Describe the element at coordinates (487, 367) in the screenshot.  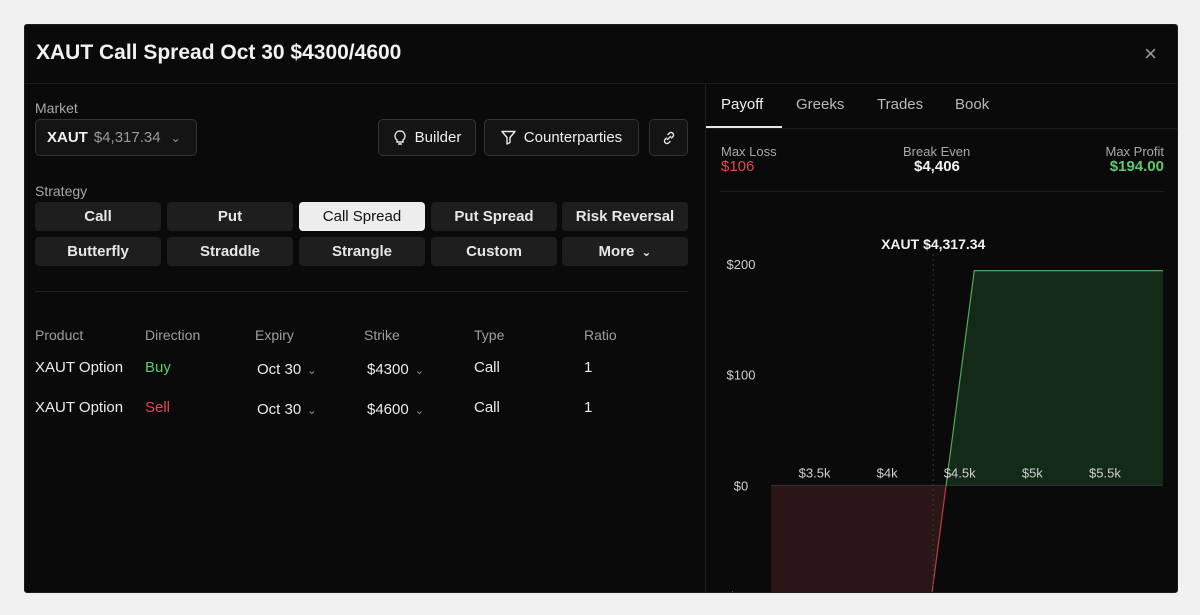
I see `row1-type: Call` at that location.